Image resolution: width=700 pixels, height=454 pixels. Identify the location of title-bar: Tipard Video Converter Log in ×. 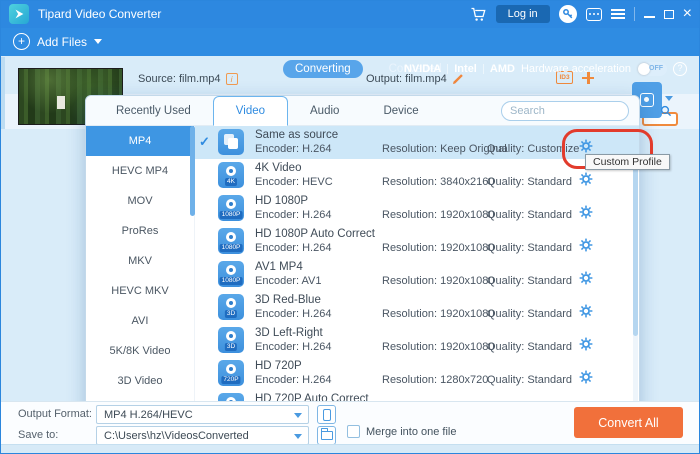
(350, 14).